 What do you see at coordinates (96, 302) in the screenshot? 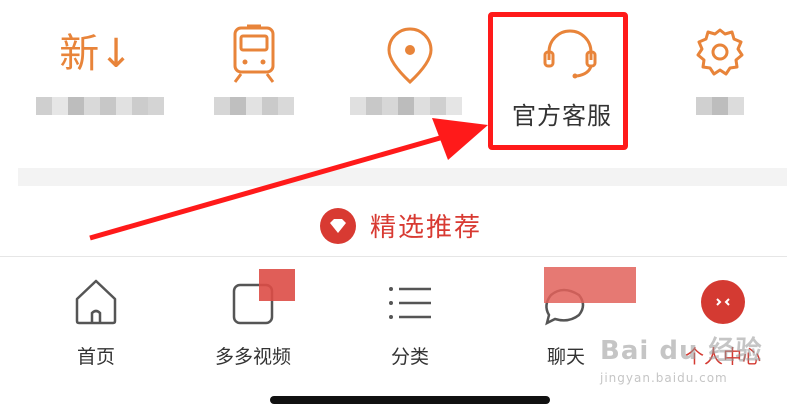
I see `home-icon` at bounding box center [96, 302].